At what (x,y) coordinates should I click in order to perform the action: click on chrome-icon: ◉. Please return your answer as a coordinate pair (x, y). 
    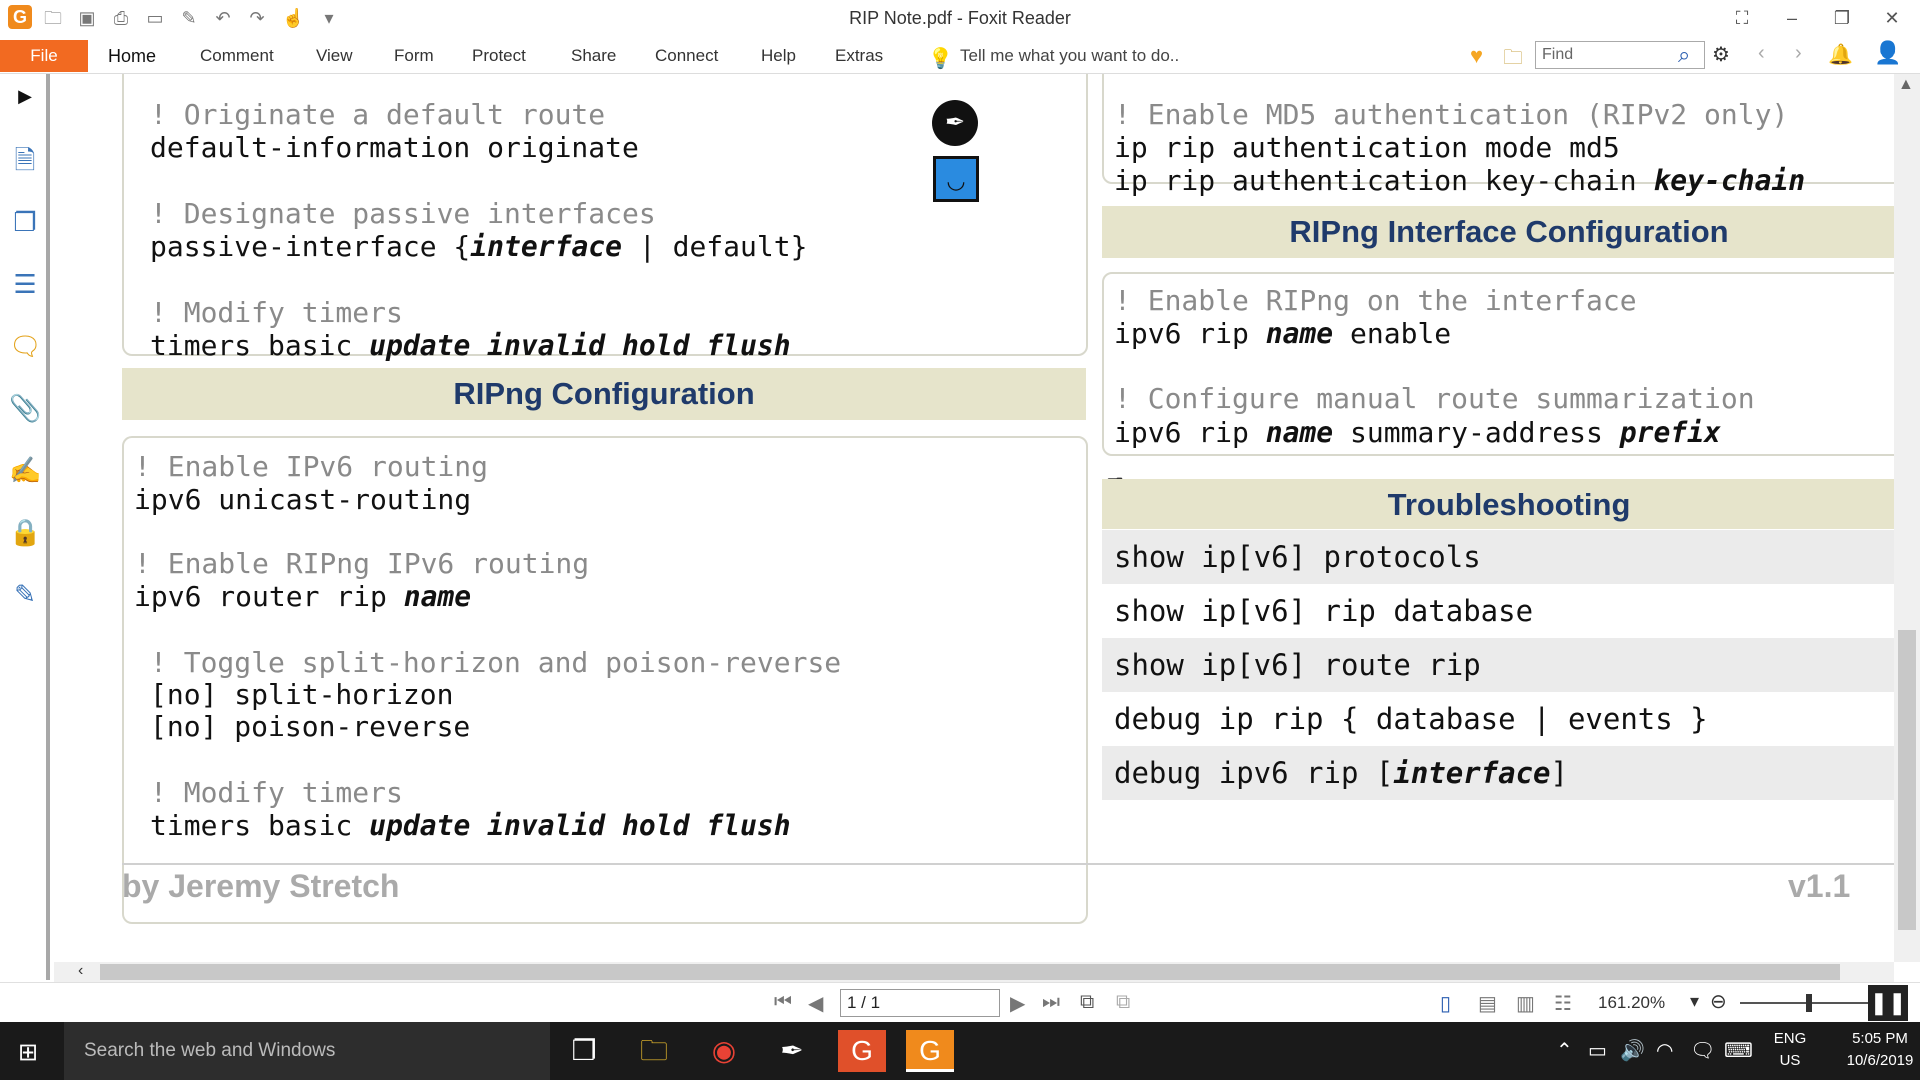
    Looking at the image, I should click on (724, 1051).